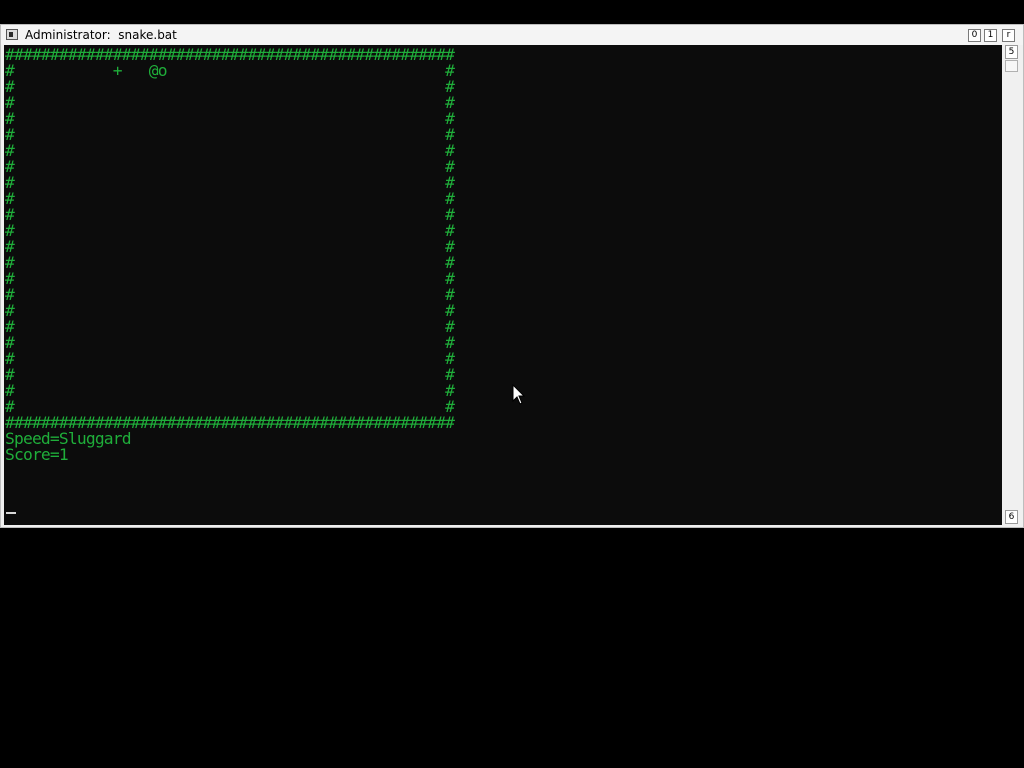 Image resolution: width=1024 pixels, height=768 pixels. I want to click on window-title: Administrator: snake.bat, so click(101, 35).